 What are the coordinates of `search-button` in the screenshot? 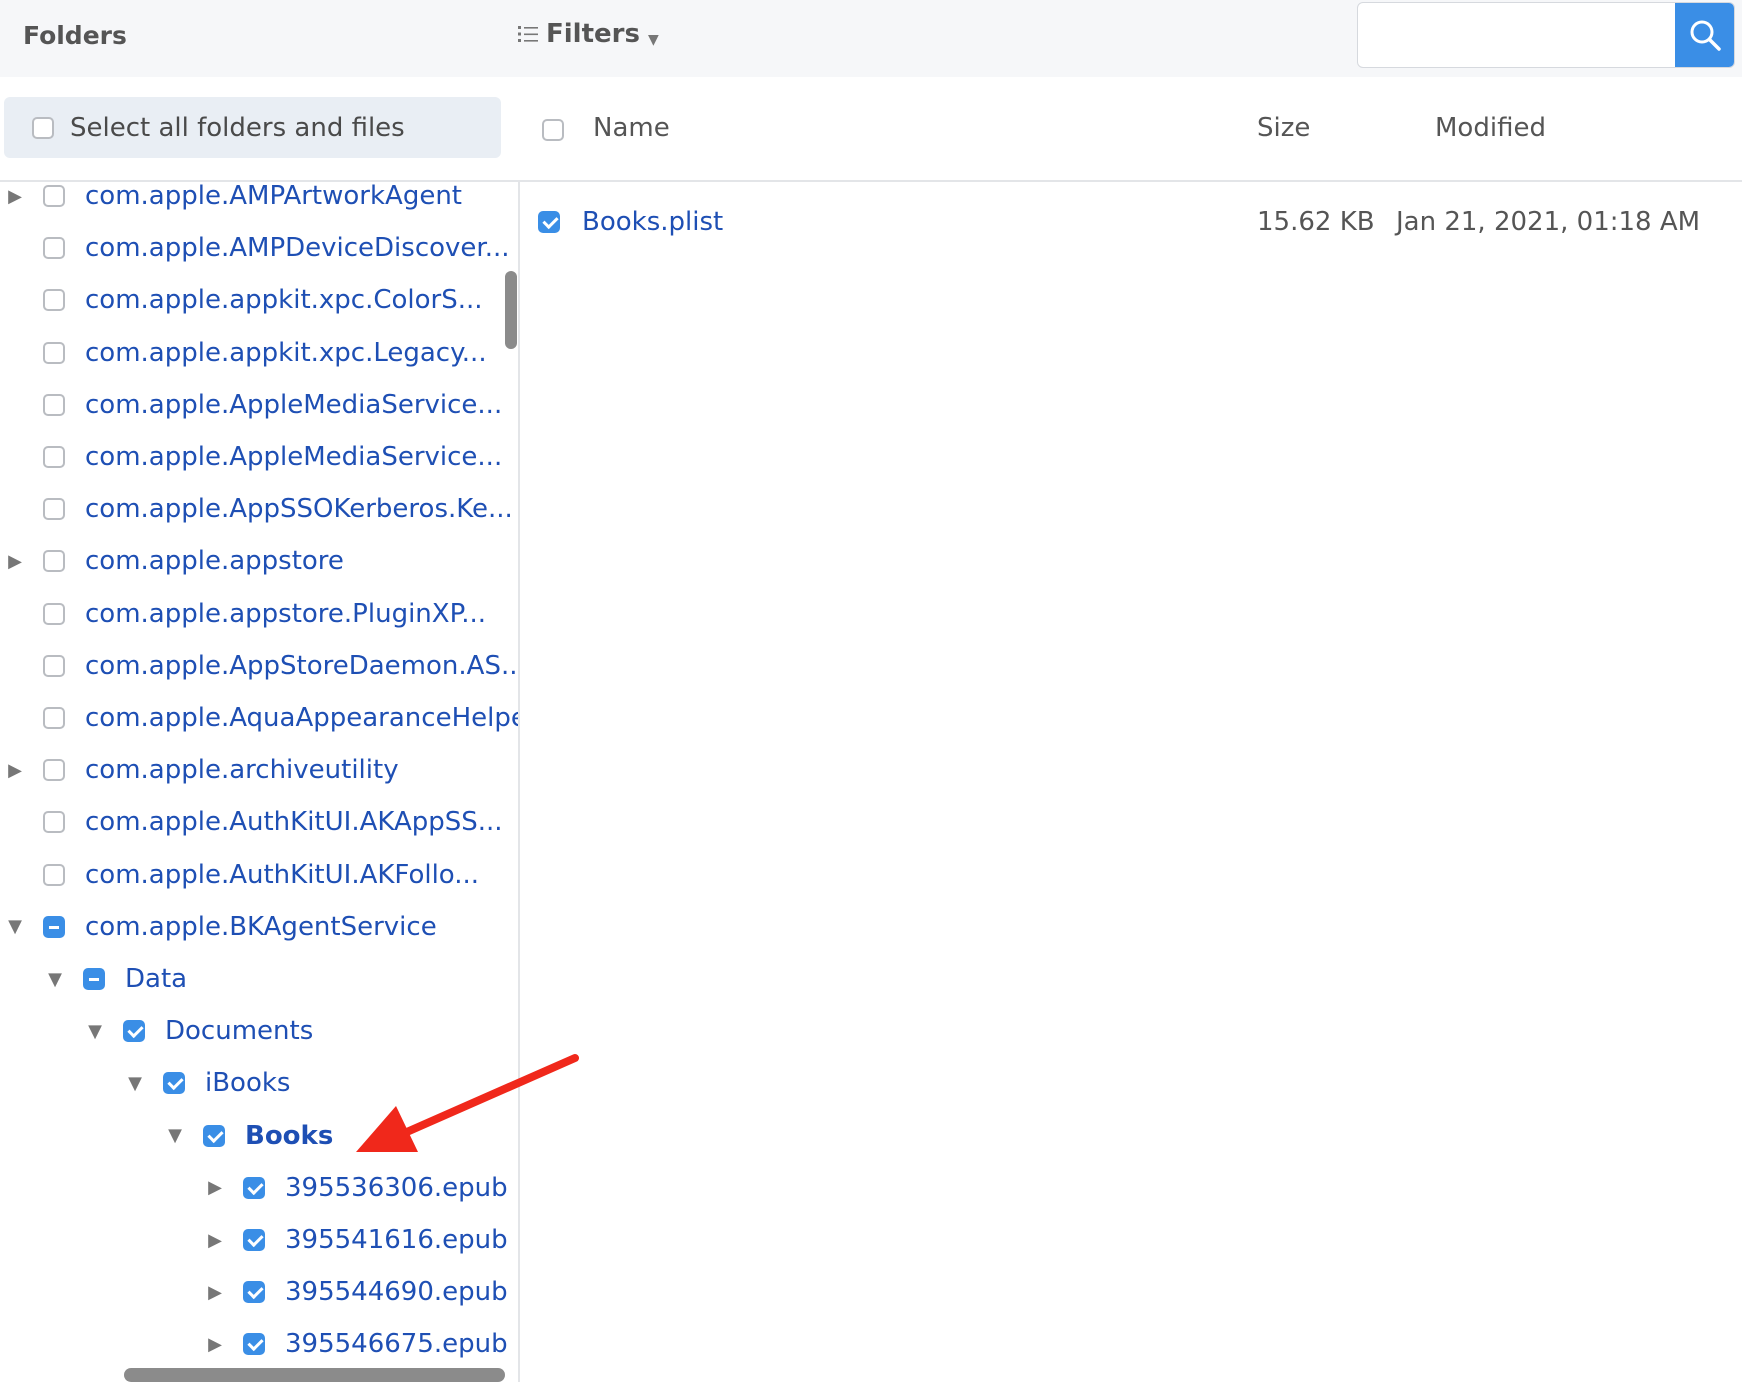 It's located at (1704, 35).